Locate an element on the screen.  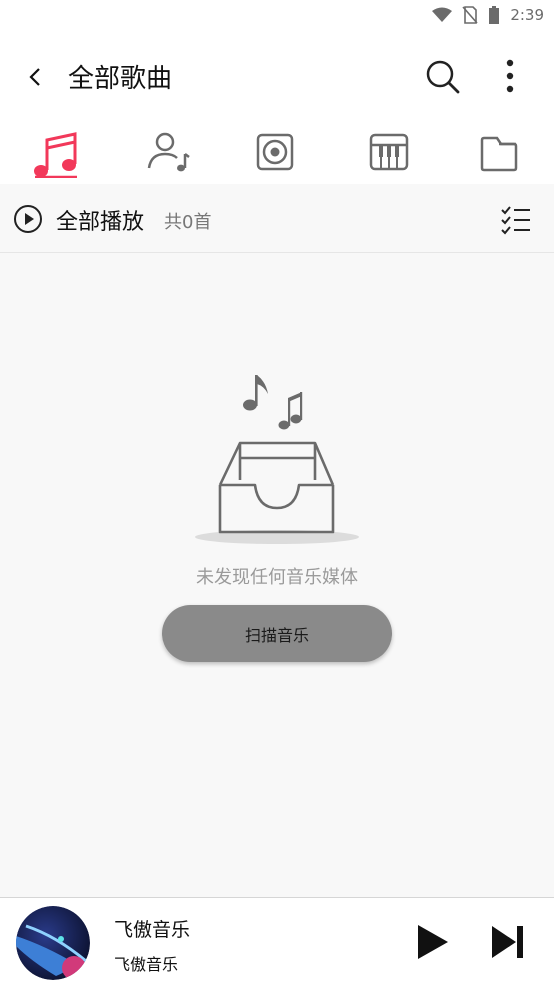
battery-icon is located at coordinates (494, 15).